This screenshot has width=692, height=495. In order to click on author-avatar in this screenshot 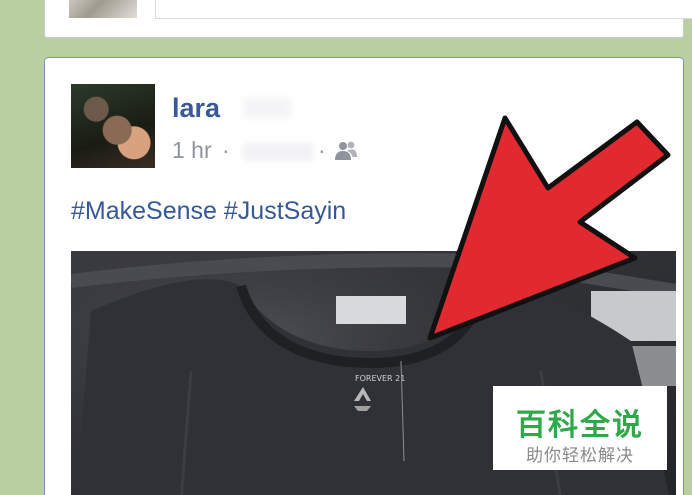, I will do `click(113, 126)`.